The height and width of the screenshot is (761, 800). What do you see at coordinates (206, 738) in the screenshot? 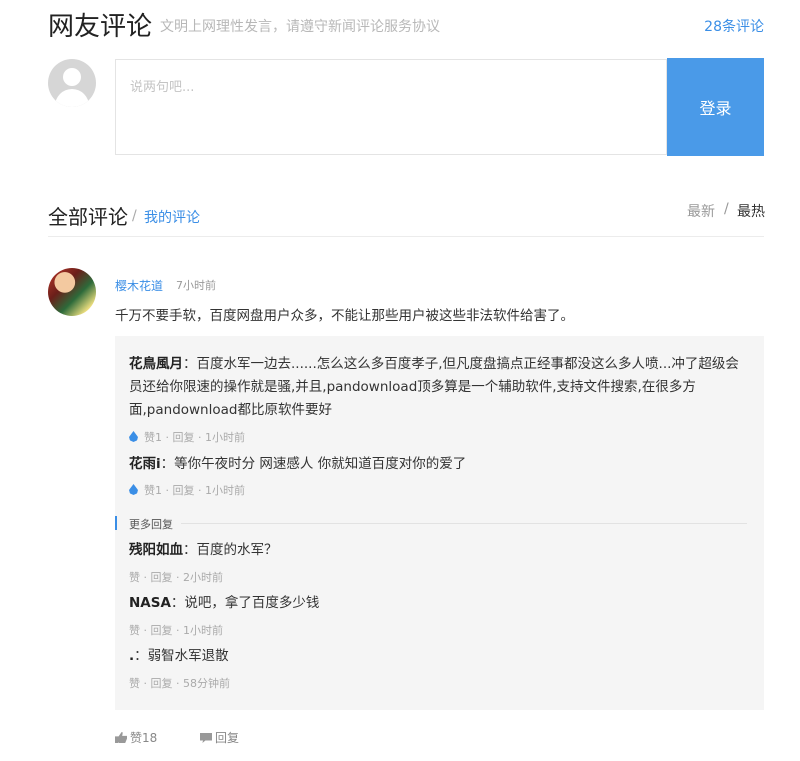
I see `comment-bubble-icon` at bounding box center [206, 738].